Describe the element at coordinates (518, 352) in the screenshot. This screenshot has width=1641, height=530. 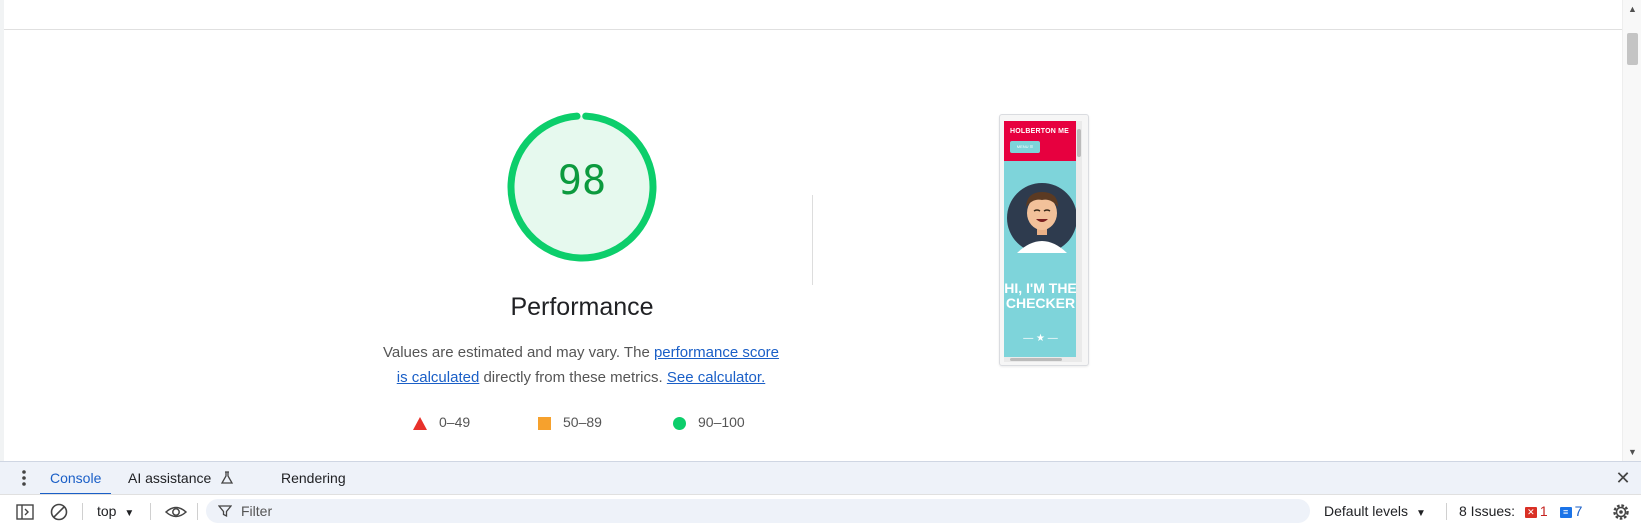
I see `description-text: Values are estimated and may vary. The` at that location.